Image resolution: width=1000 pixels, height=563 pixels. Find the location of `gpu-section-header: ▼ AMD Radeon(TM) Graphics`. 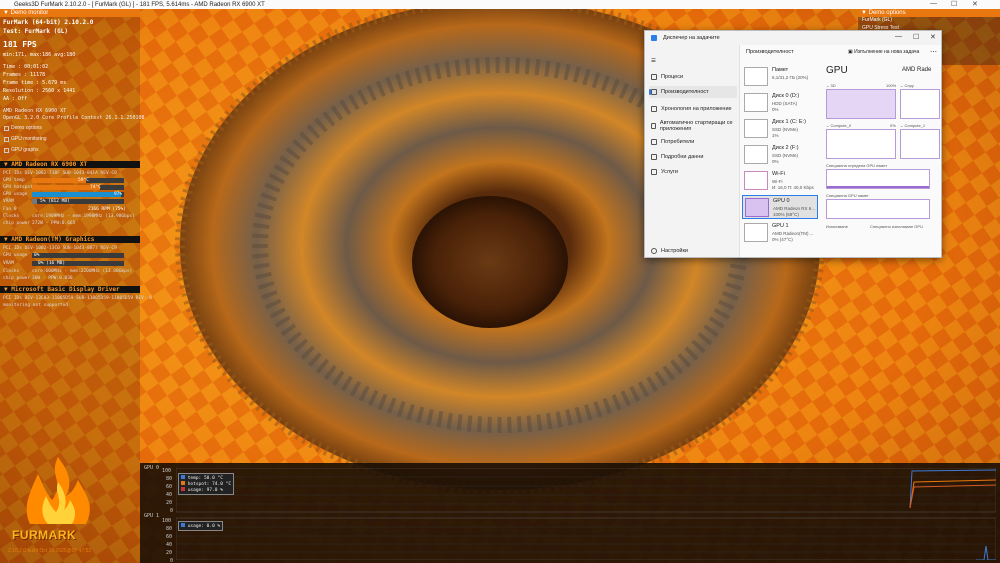

gpu-section-header: ▼ AMD Radeon(TM) Graphics is located at coordinates (70, 239).